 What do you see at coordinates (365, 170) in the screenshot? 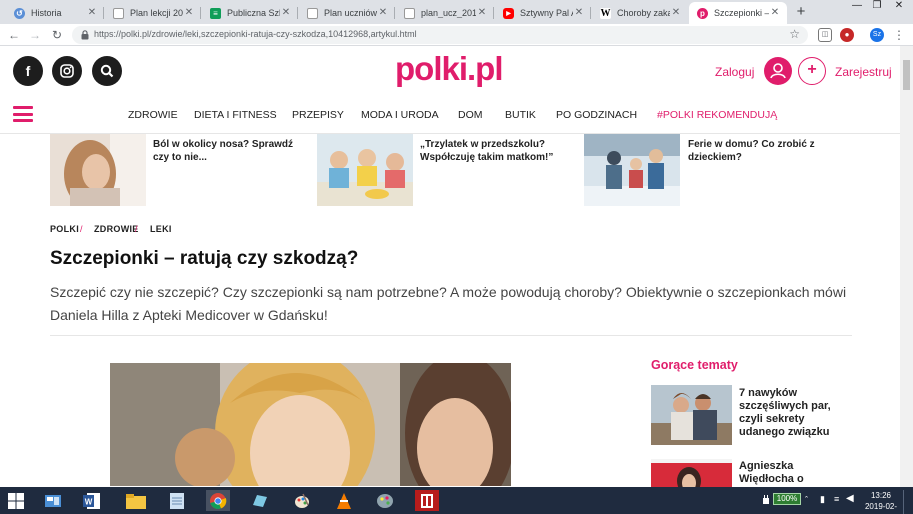
I see `teaser-image-kindergarten` at bounding box center [365, 170].